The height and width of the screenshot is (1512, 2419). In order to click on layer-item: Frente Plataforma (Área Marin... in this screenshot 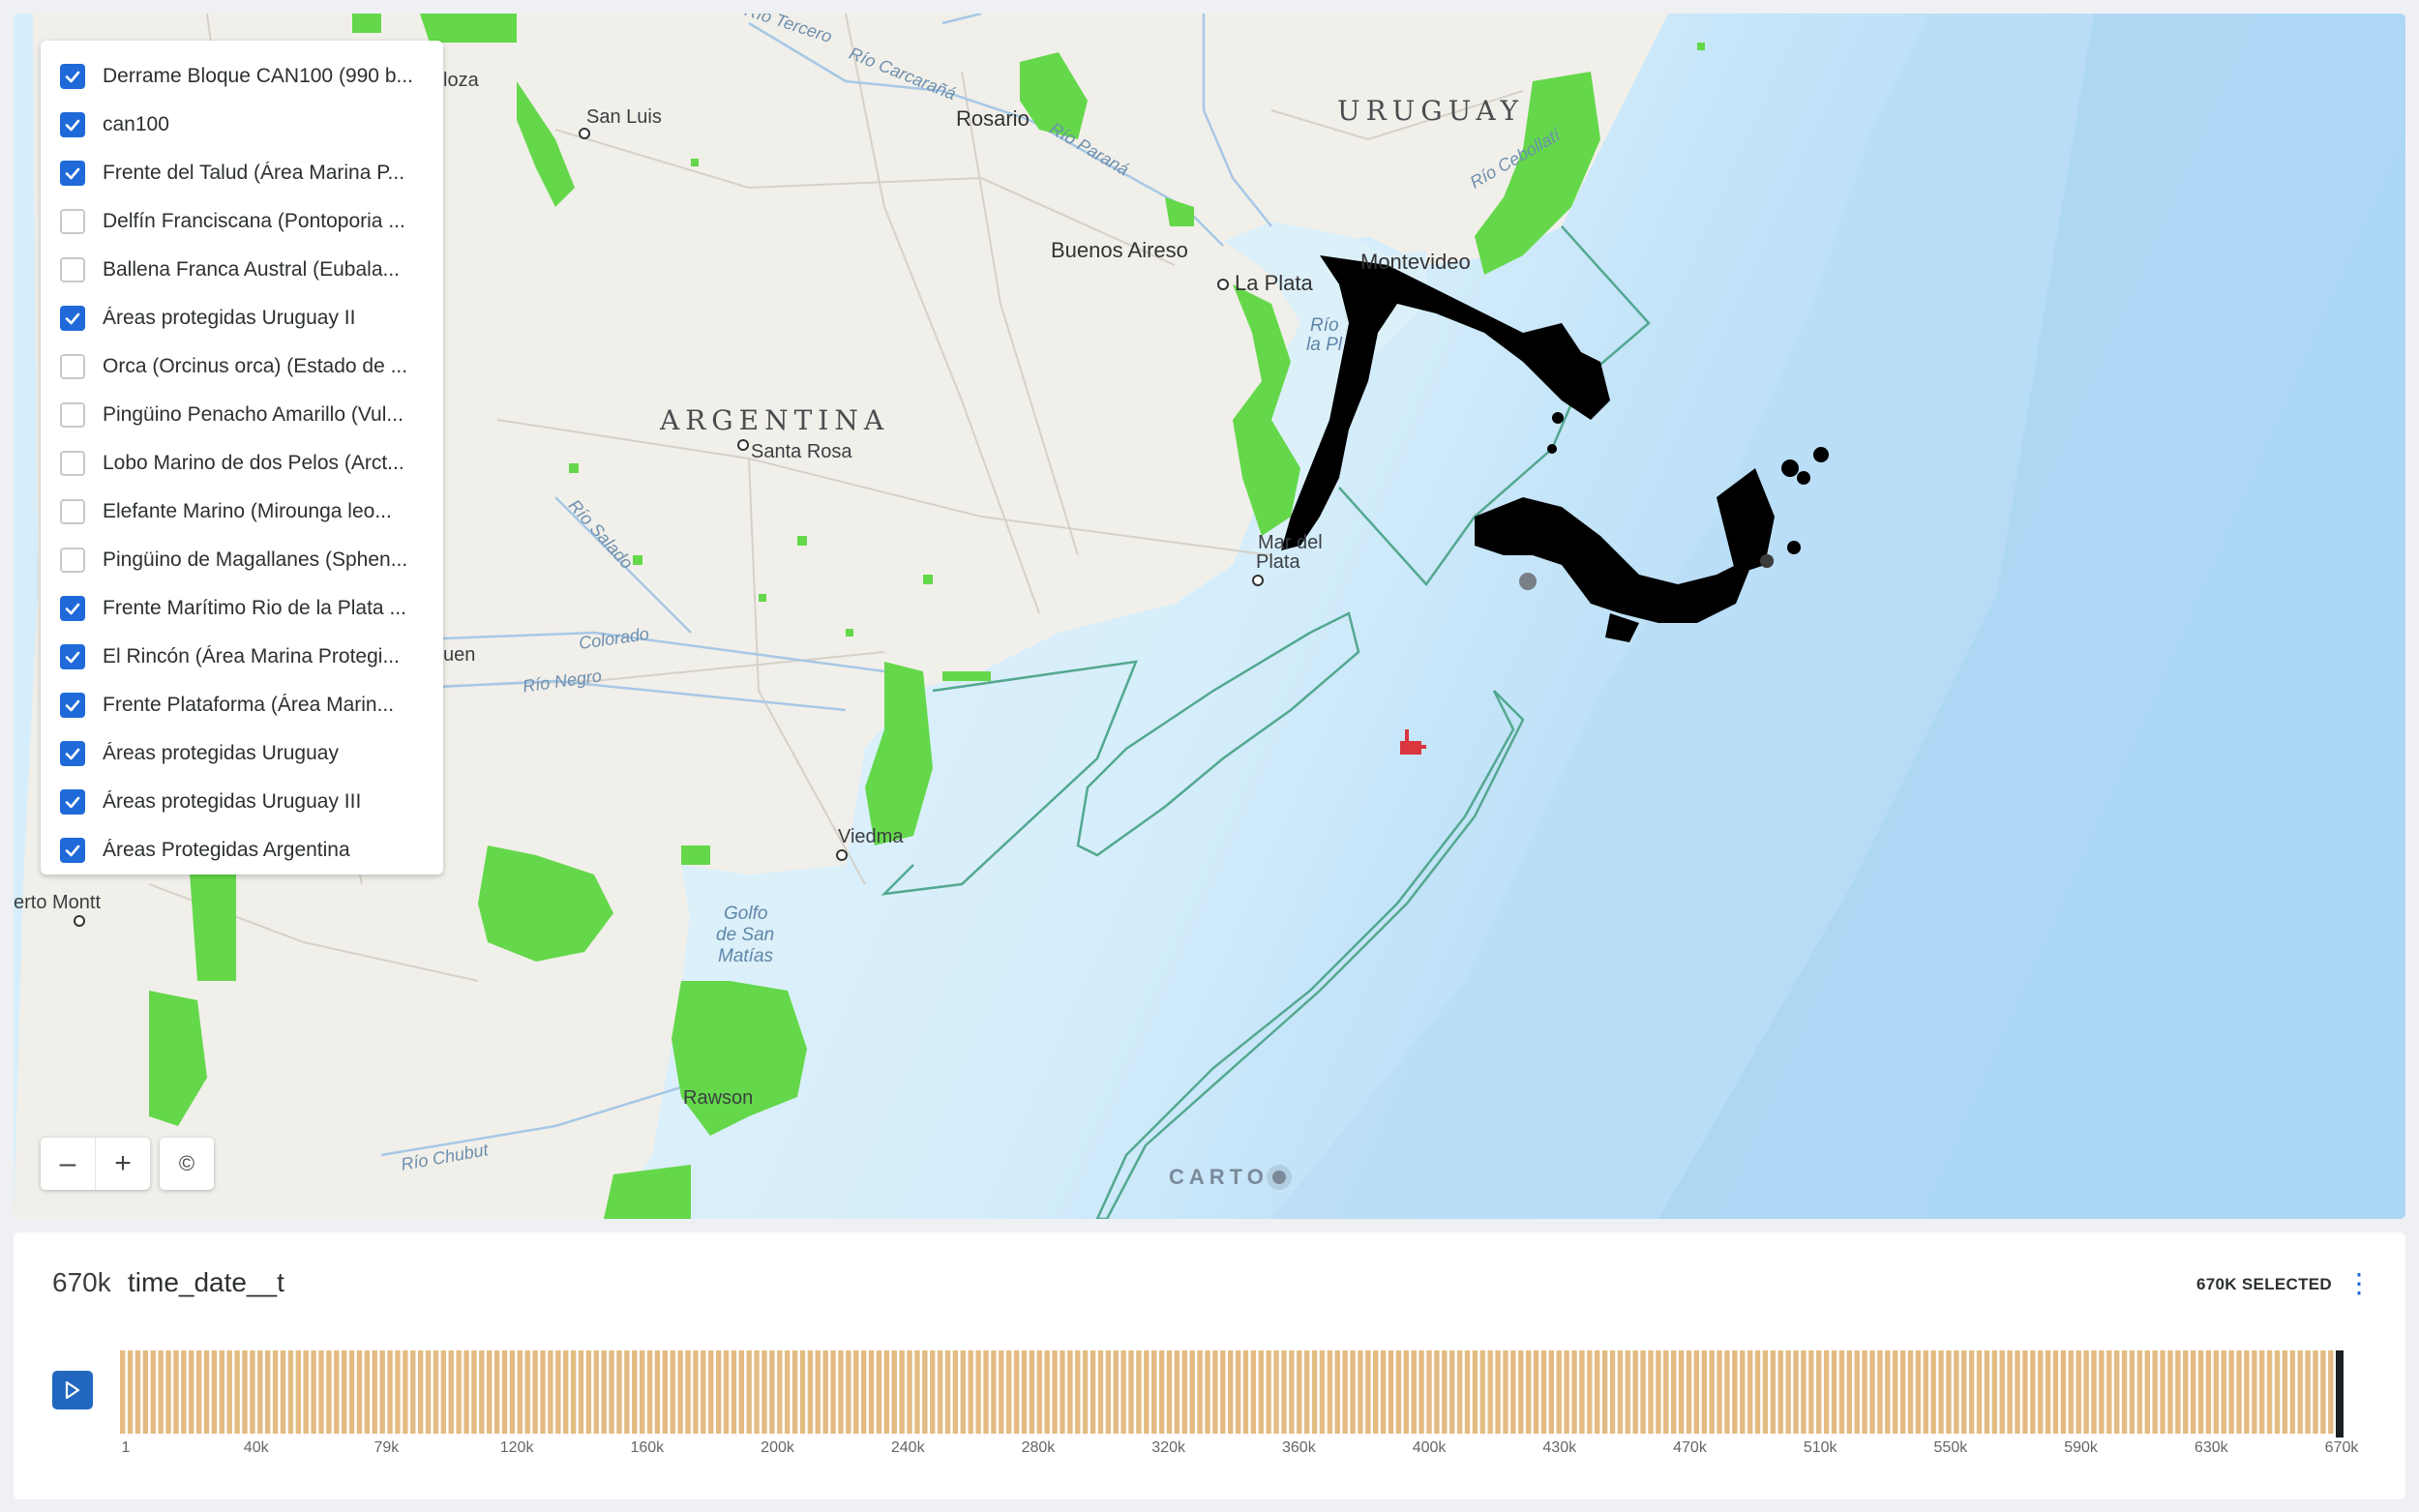, I will do `click(242, 705)`.